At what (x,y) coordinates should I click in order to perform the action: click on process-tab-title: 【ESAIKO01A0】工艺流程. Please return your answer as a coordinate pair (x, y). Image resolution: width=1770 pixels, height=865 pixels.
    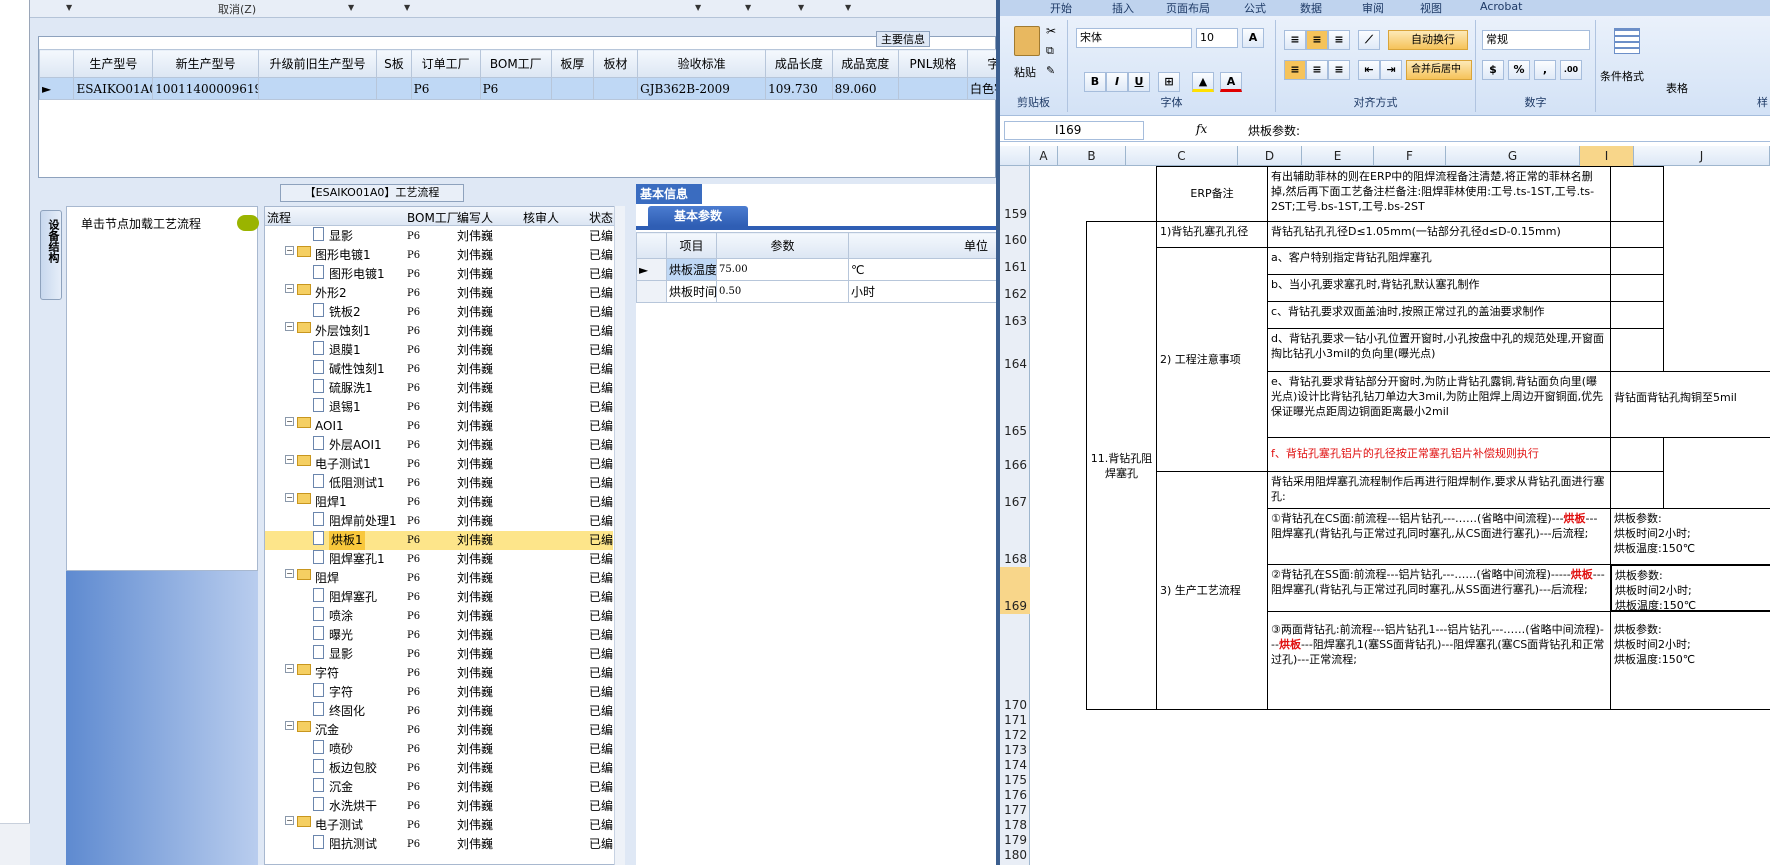
    Looking at the image, I should click on (372, 193).